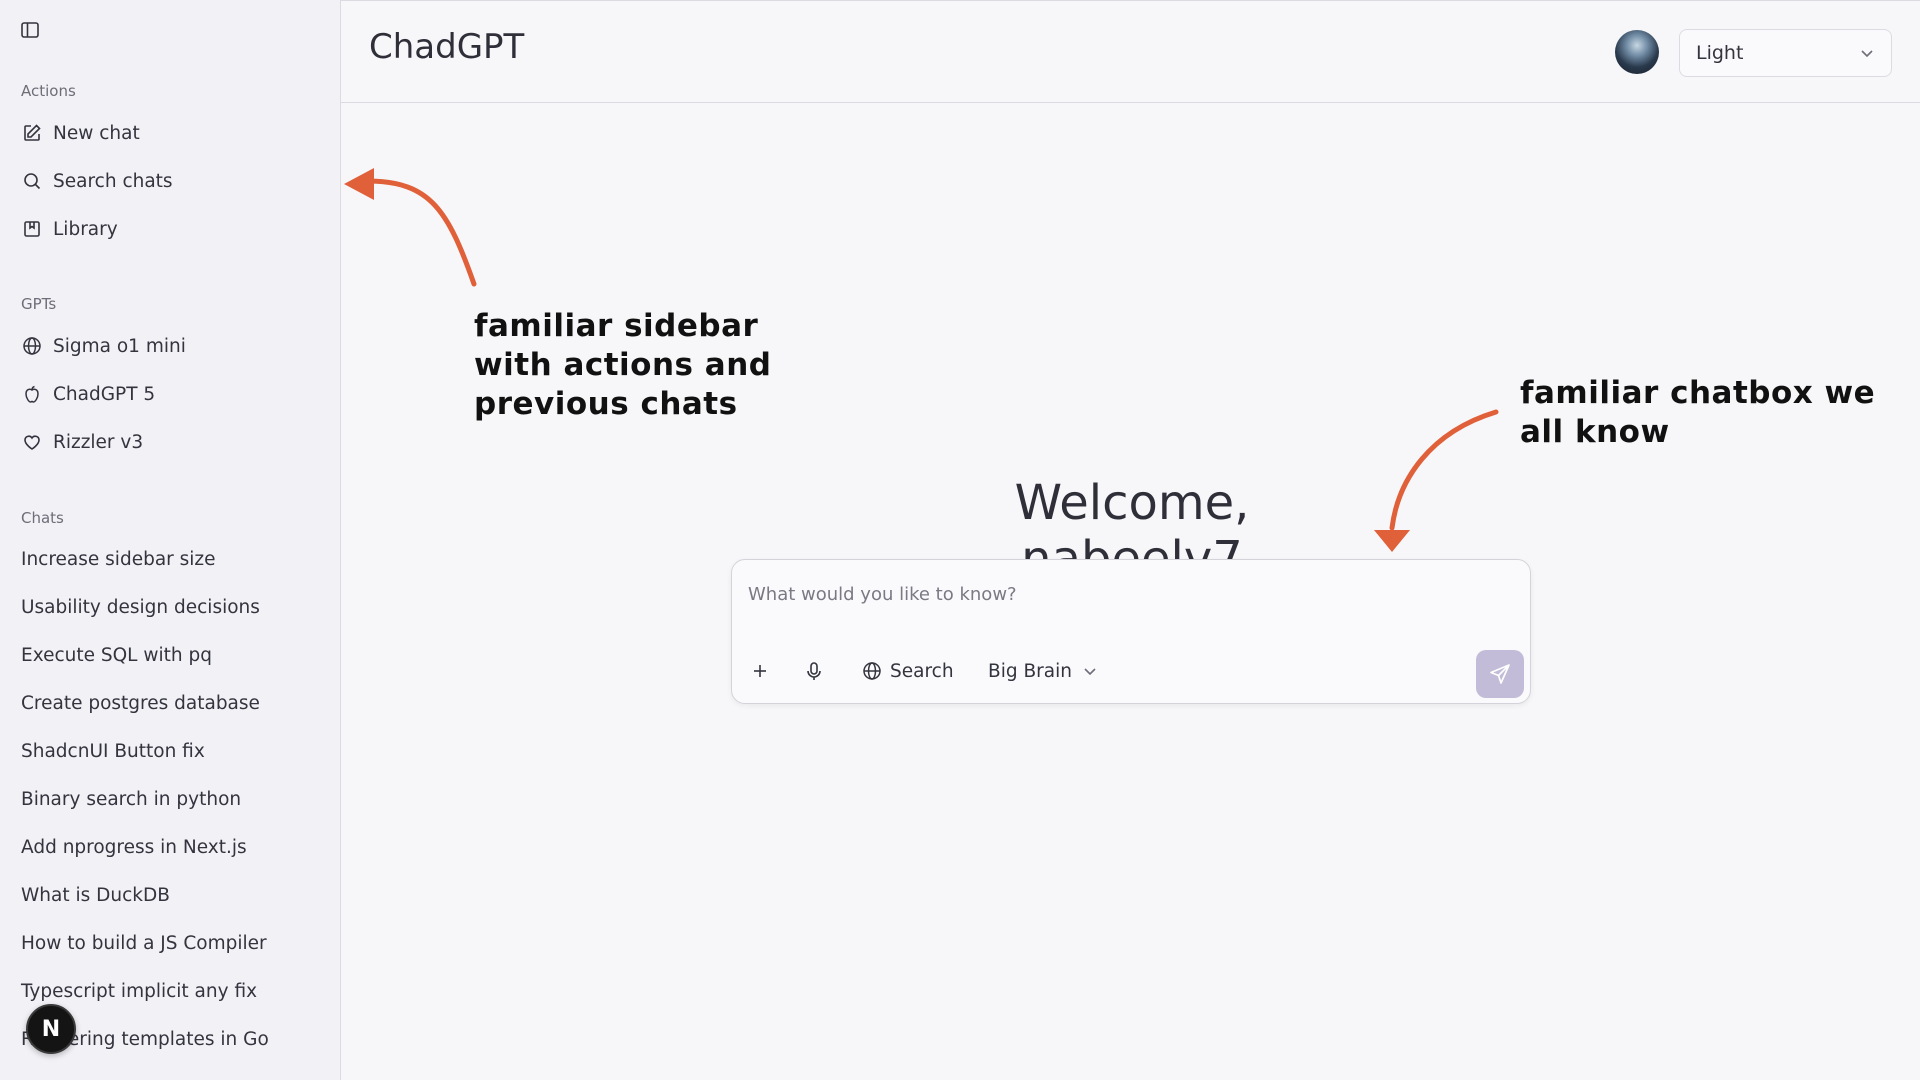 This screenshot has width=1920, height=1080. I want to click on search-toggle-button: Search, so click(907, 671).